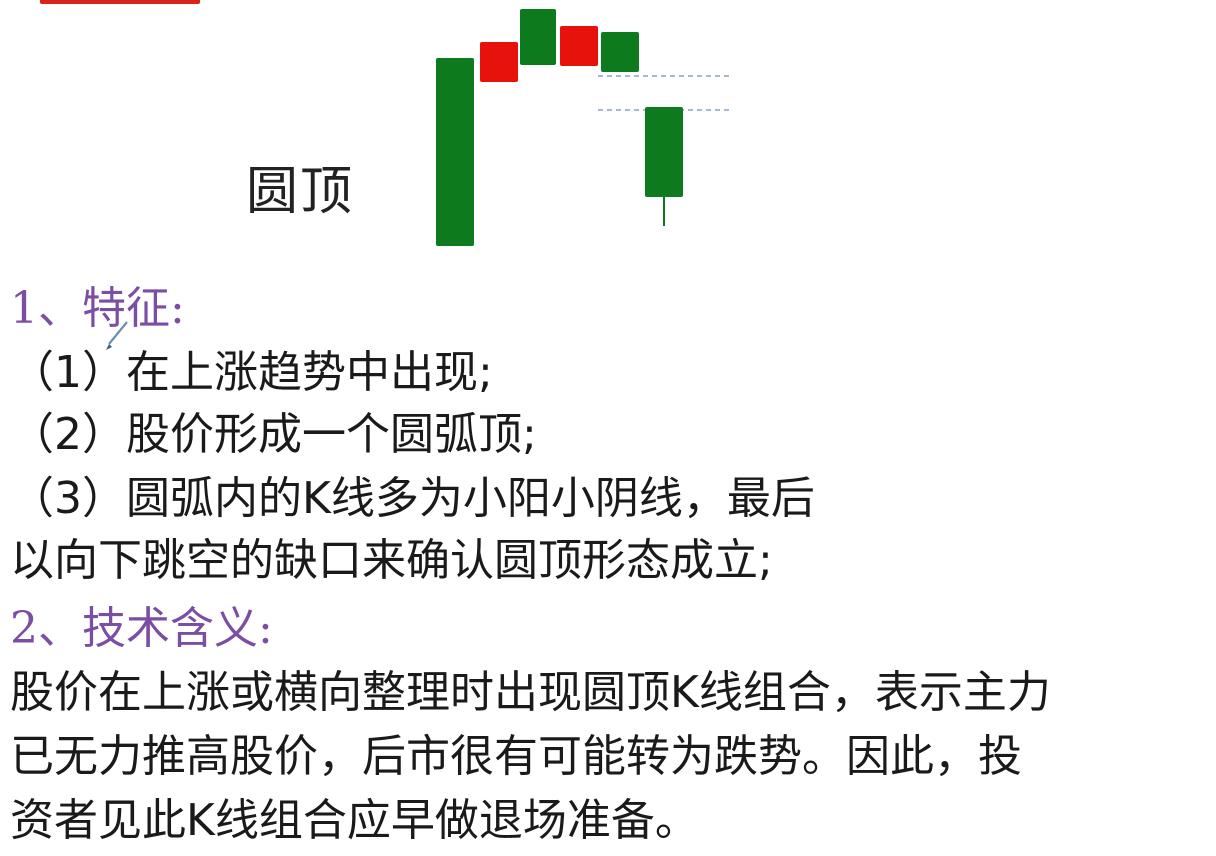 This screenshot has height=856, width=1216. Describe the element at coordinates (516, 756) in the screenshot. I see `meaning-line-2: 已无力推高股价，后市很有可能转为跌势。因此，投` at that location.